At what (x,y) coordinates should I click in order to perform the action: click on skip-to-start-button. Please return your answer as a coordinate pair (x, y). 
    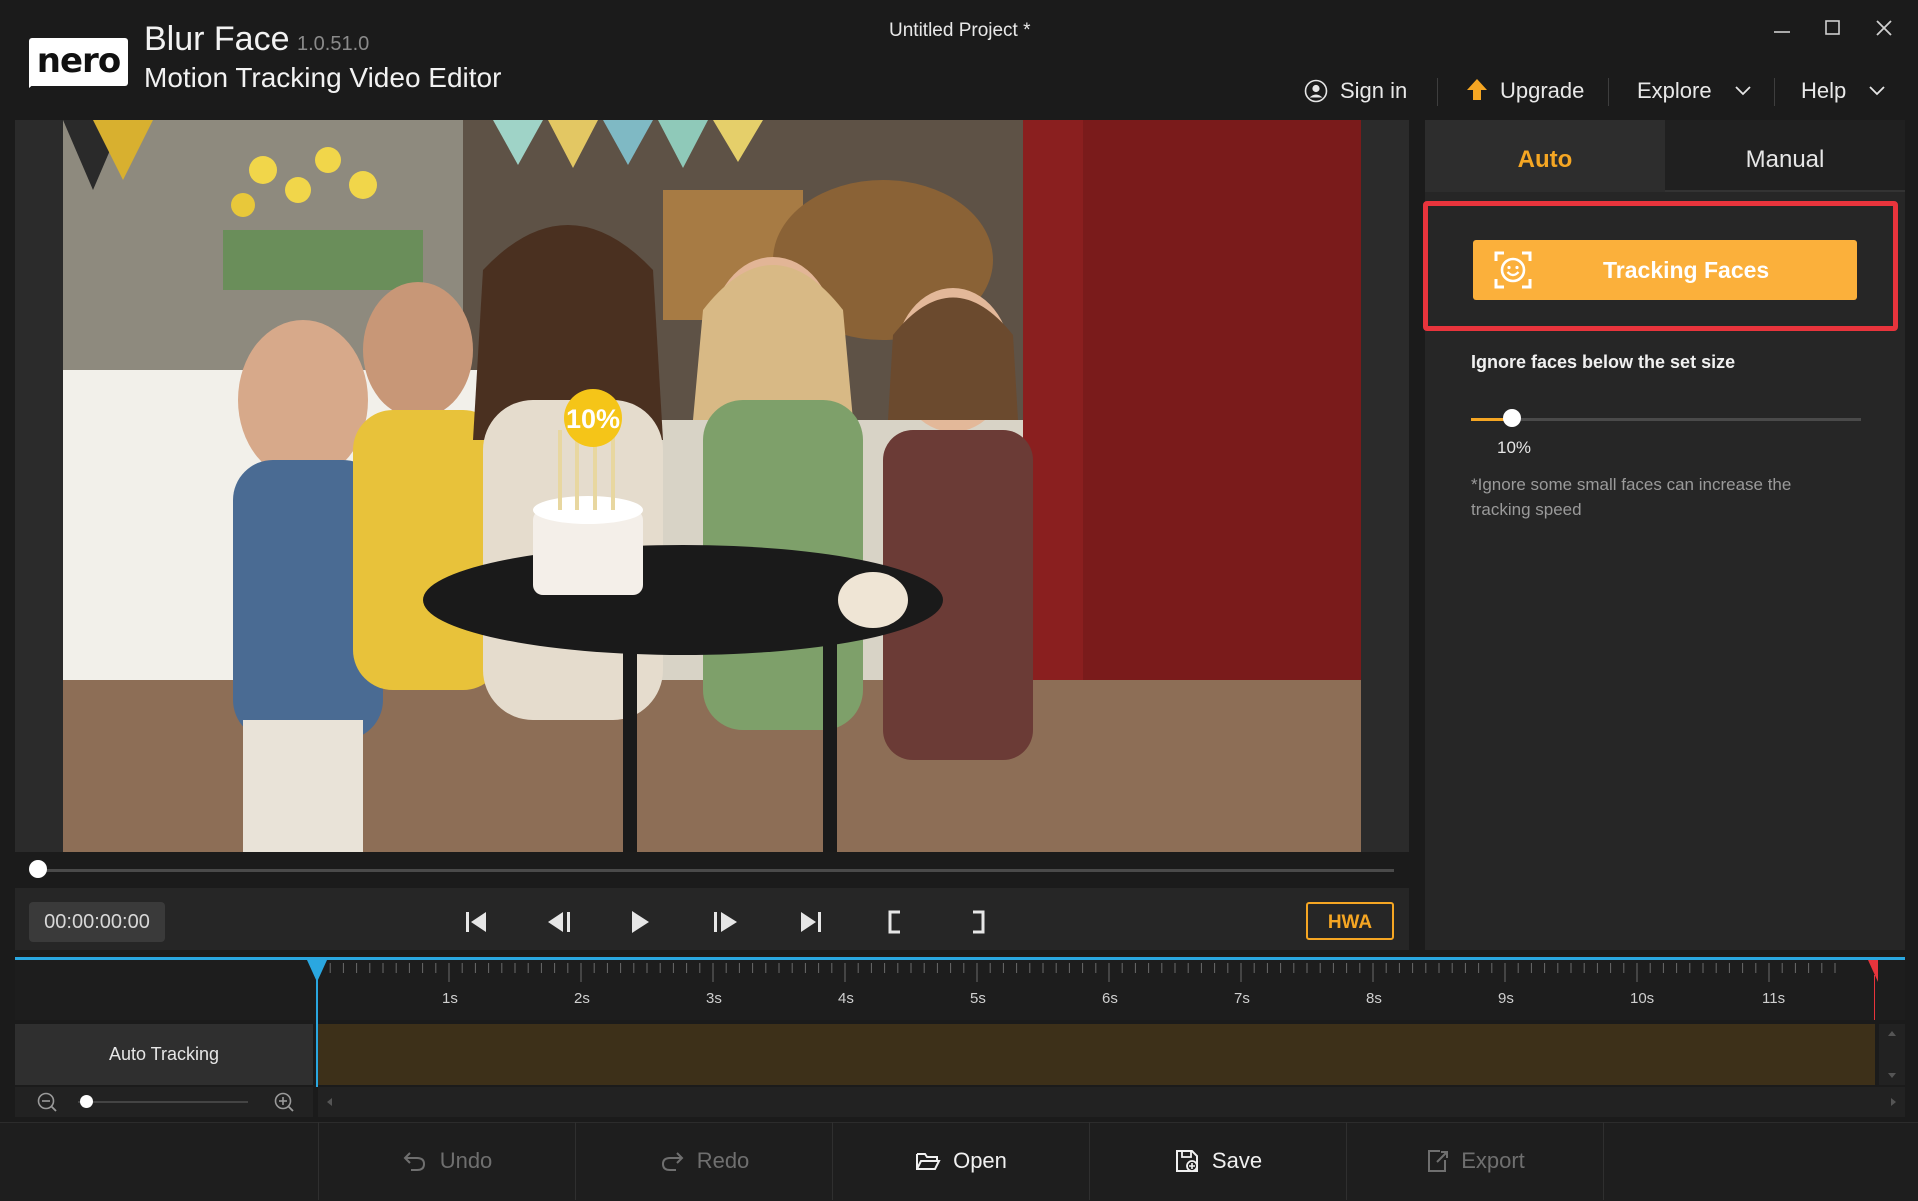
    Looking at the image, I should click on (476, 922).